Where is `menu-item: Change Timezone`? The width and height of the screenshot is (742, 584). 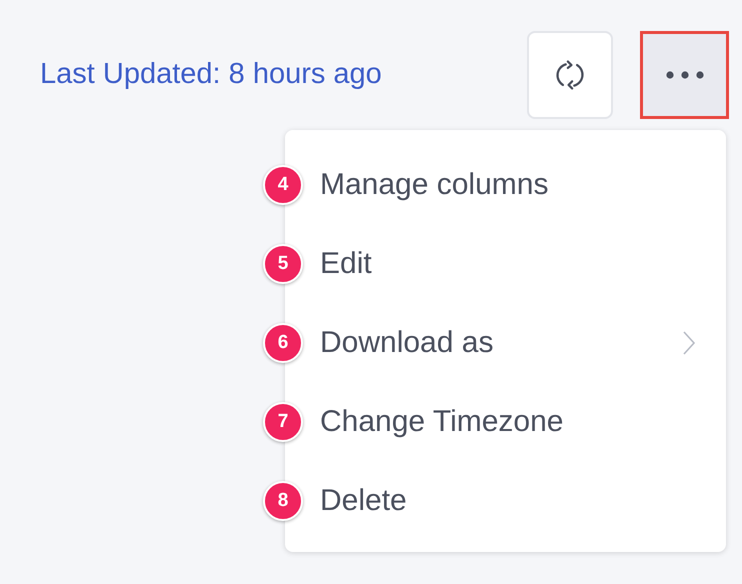 menu-item: Change Timezone is located at coordinates (508, 421).